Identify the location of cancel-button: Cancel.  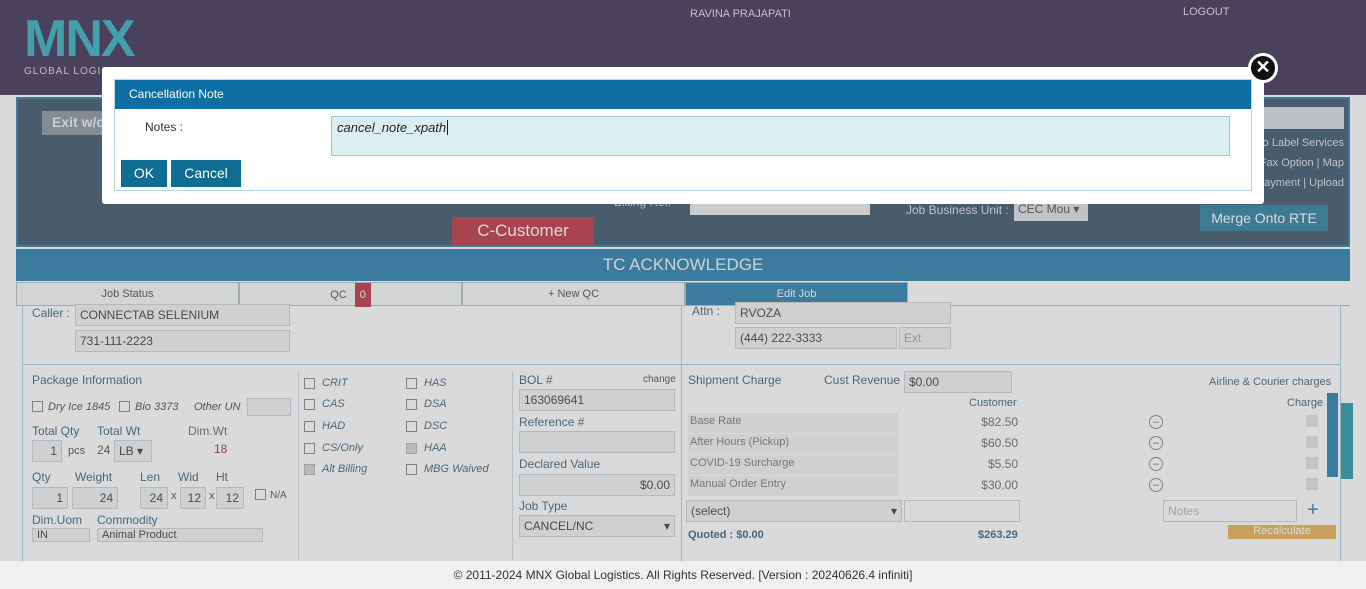
(206, 173).